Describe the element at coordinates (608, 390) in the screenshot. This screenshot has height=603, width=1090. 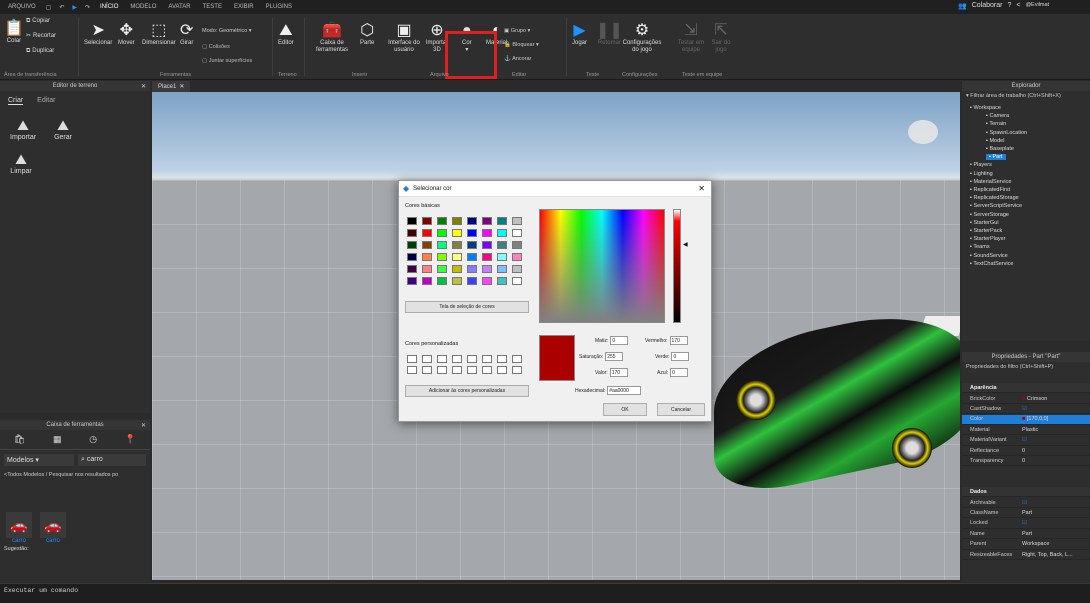
I see `hex-field: Hexadecimal: #aa0000` at that location.